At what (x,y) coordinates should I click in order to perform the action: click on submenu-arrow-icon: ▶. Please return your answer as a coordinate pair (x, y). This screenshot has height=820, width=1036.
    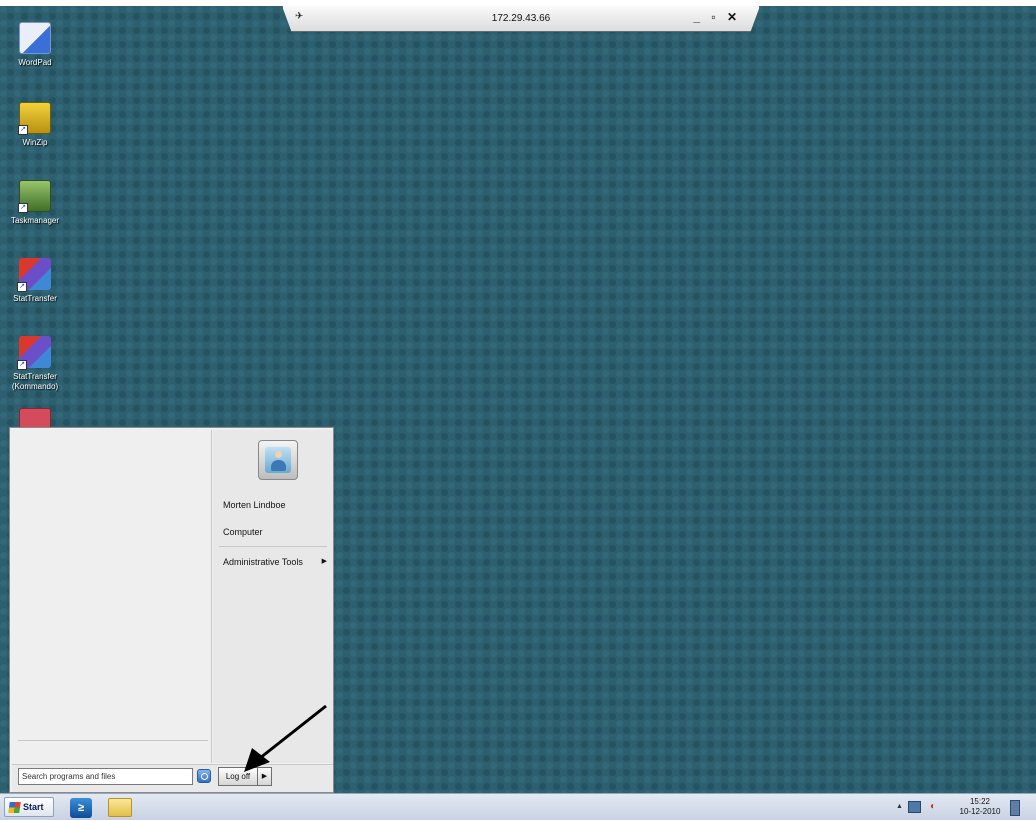
    Looking at the image, I should click on (324, 561).